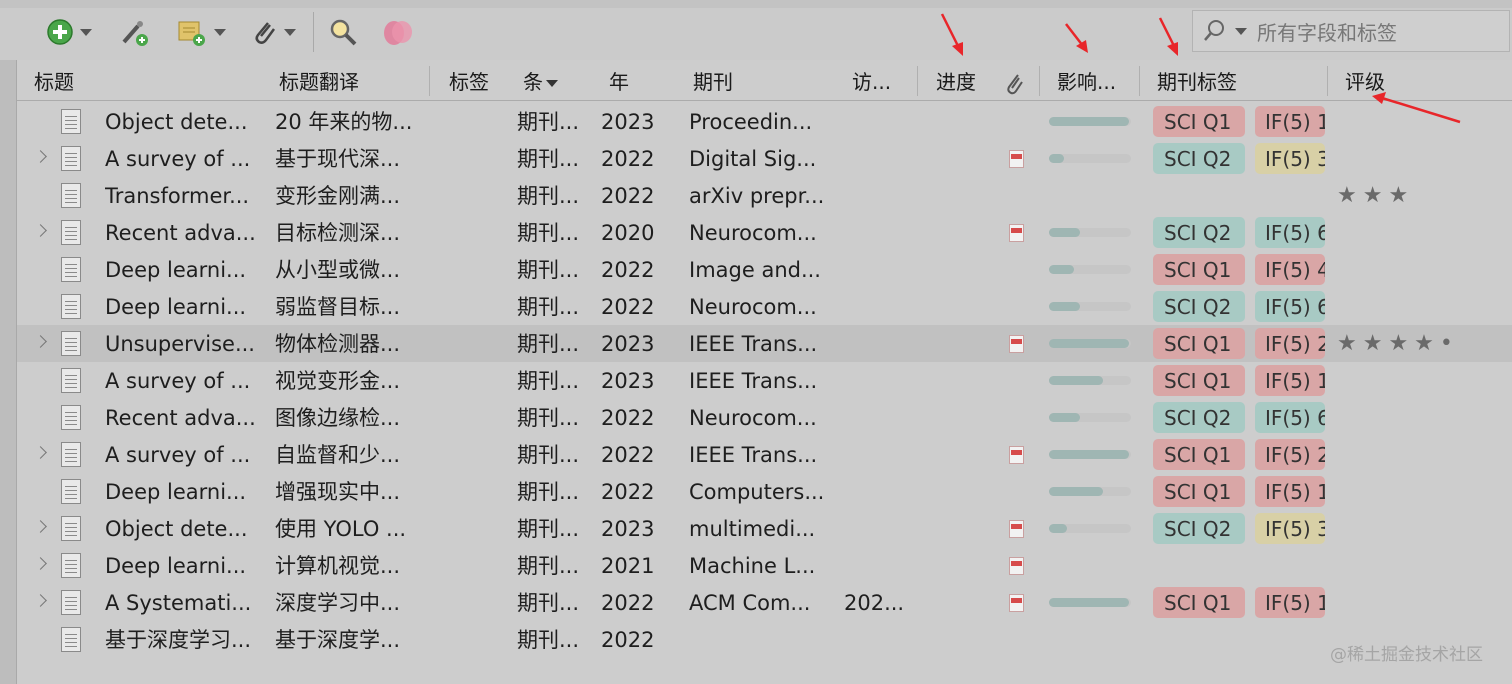 The width and height of the screenshot is (1512, 684). I want to click on column-header-attachment, so click(1014, 81).